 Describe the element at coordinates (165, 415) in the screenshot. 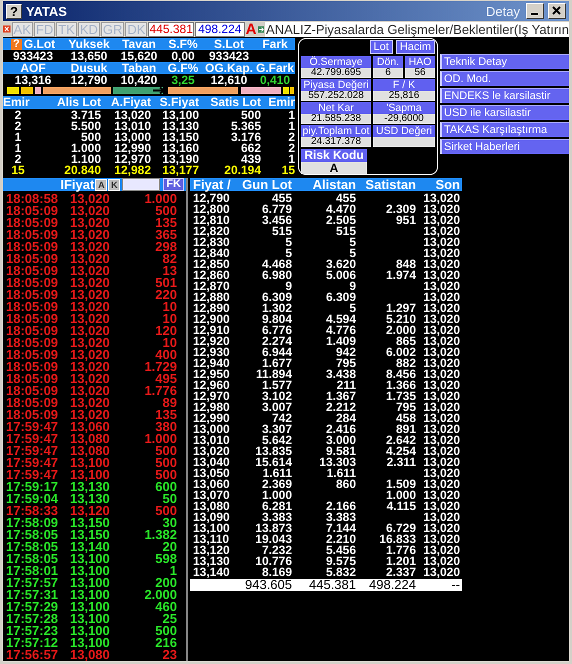

I see `trade-lot: 135` at that location.